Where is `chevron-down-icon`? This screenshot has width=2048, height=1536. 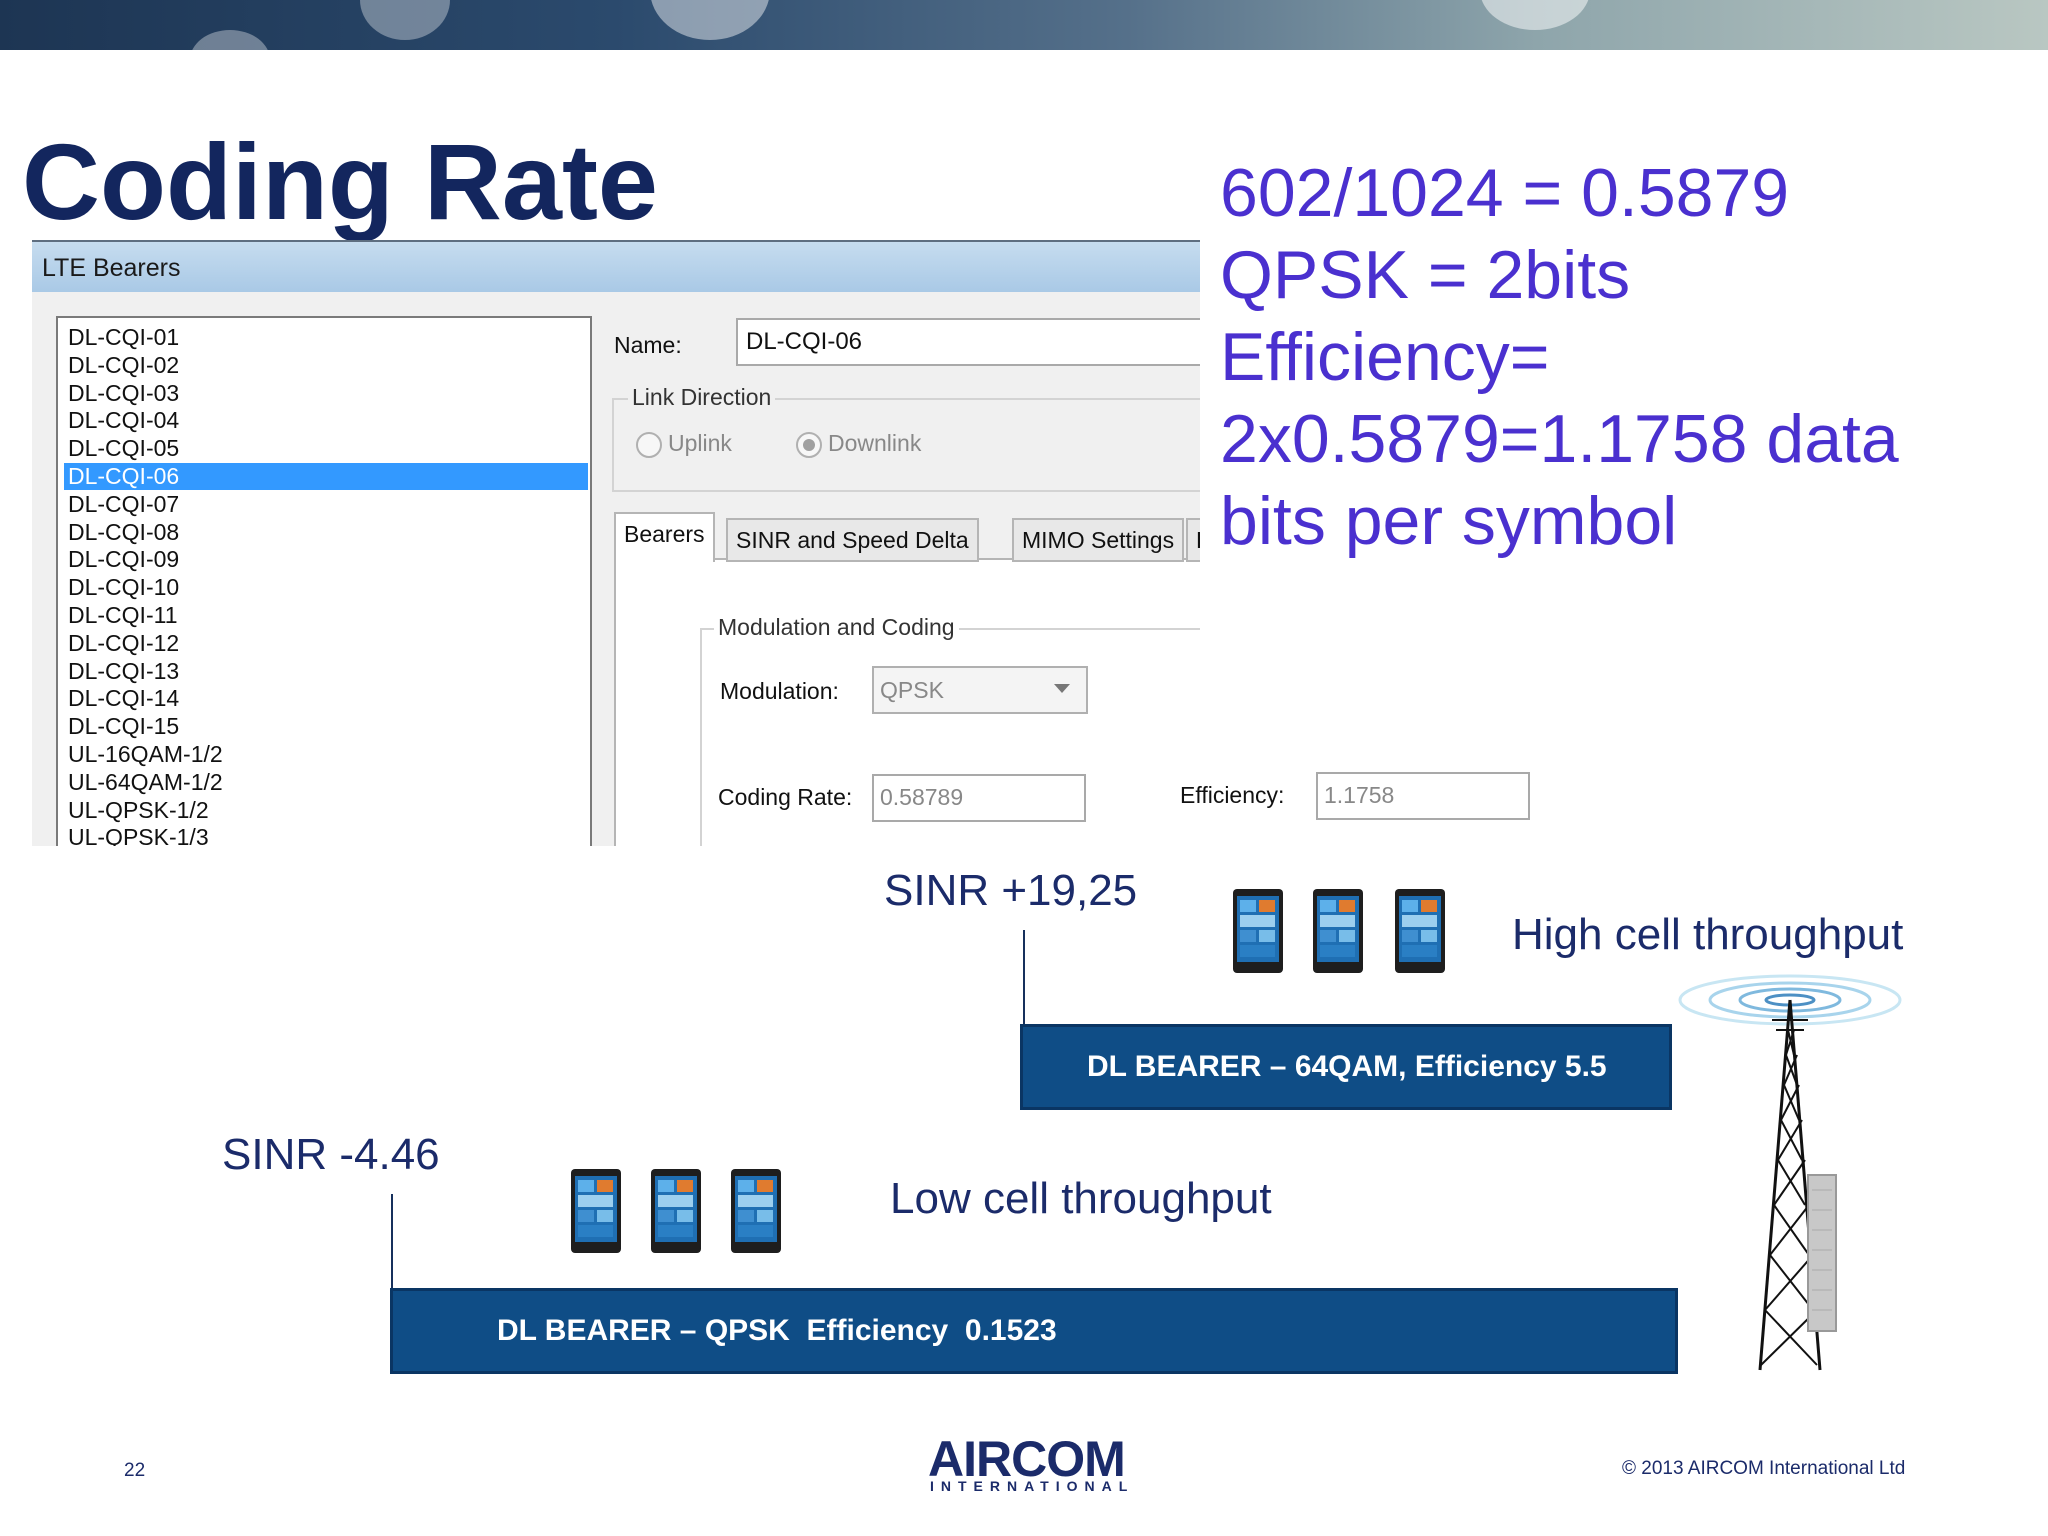 chevron-down-icon is located at coordinates (1062, 688).